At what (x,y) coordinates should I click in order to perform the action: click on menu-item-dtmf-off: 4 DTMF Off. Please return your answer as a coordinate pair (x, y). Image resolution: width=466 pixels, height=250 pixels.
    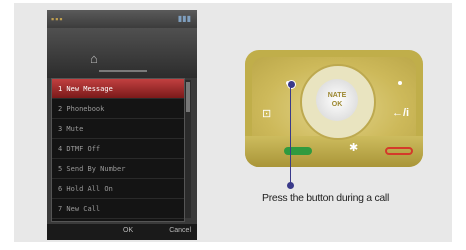
    Looking at the image, I should click on (118, 149).